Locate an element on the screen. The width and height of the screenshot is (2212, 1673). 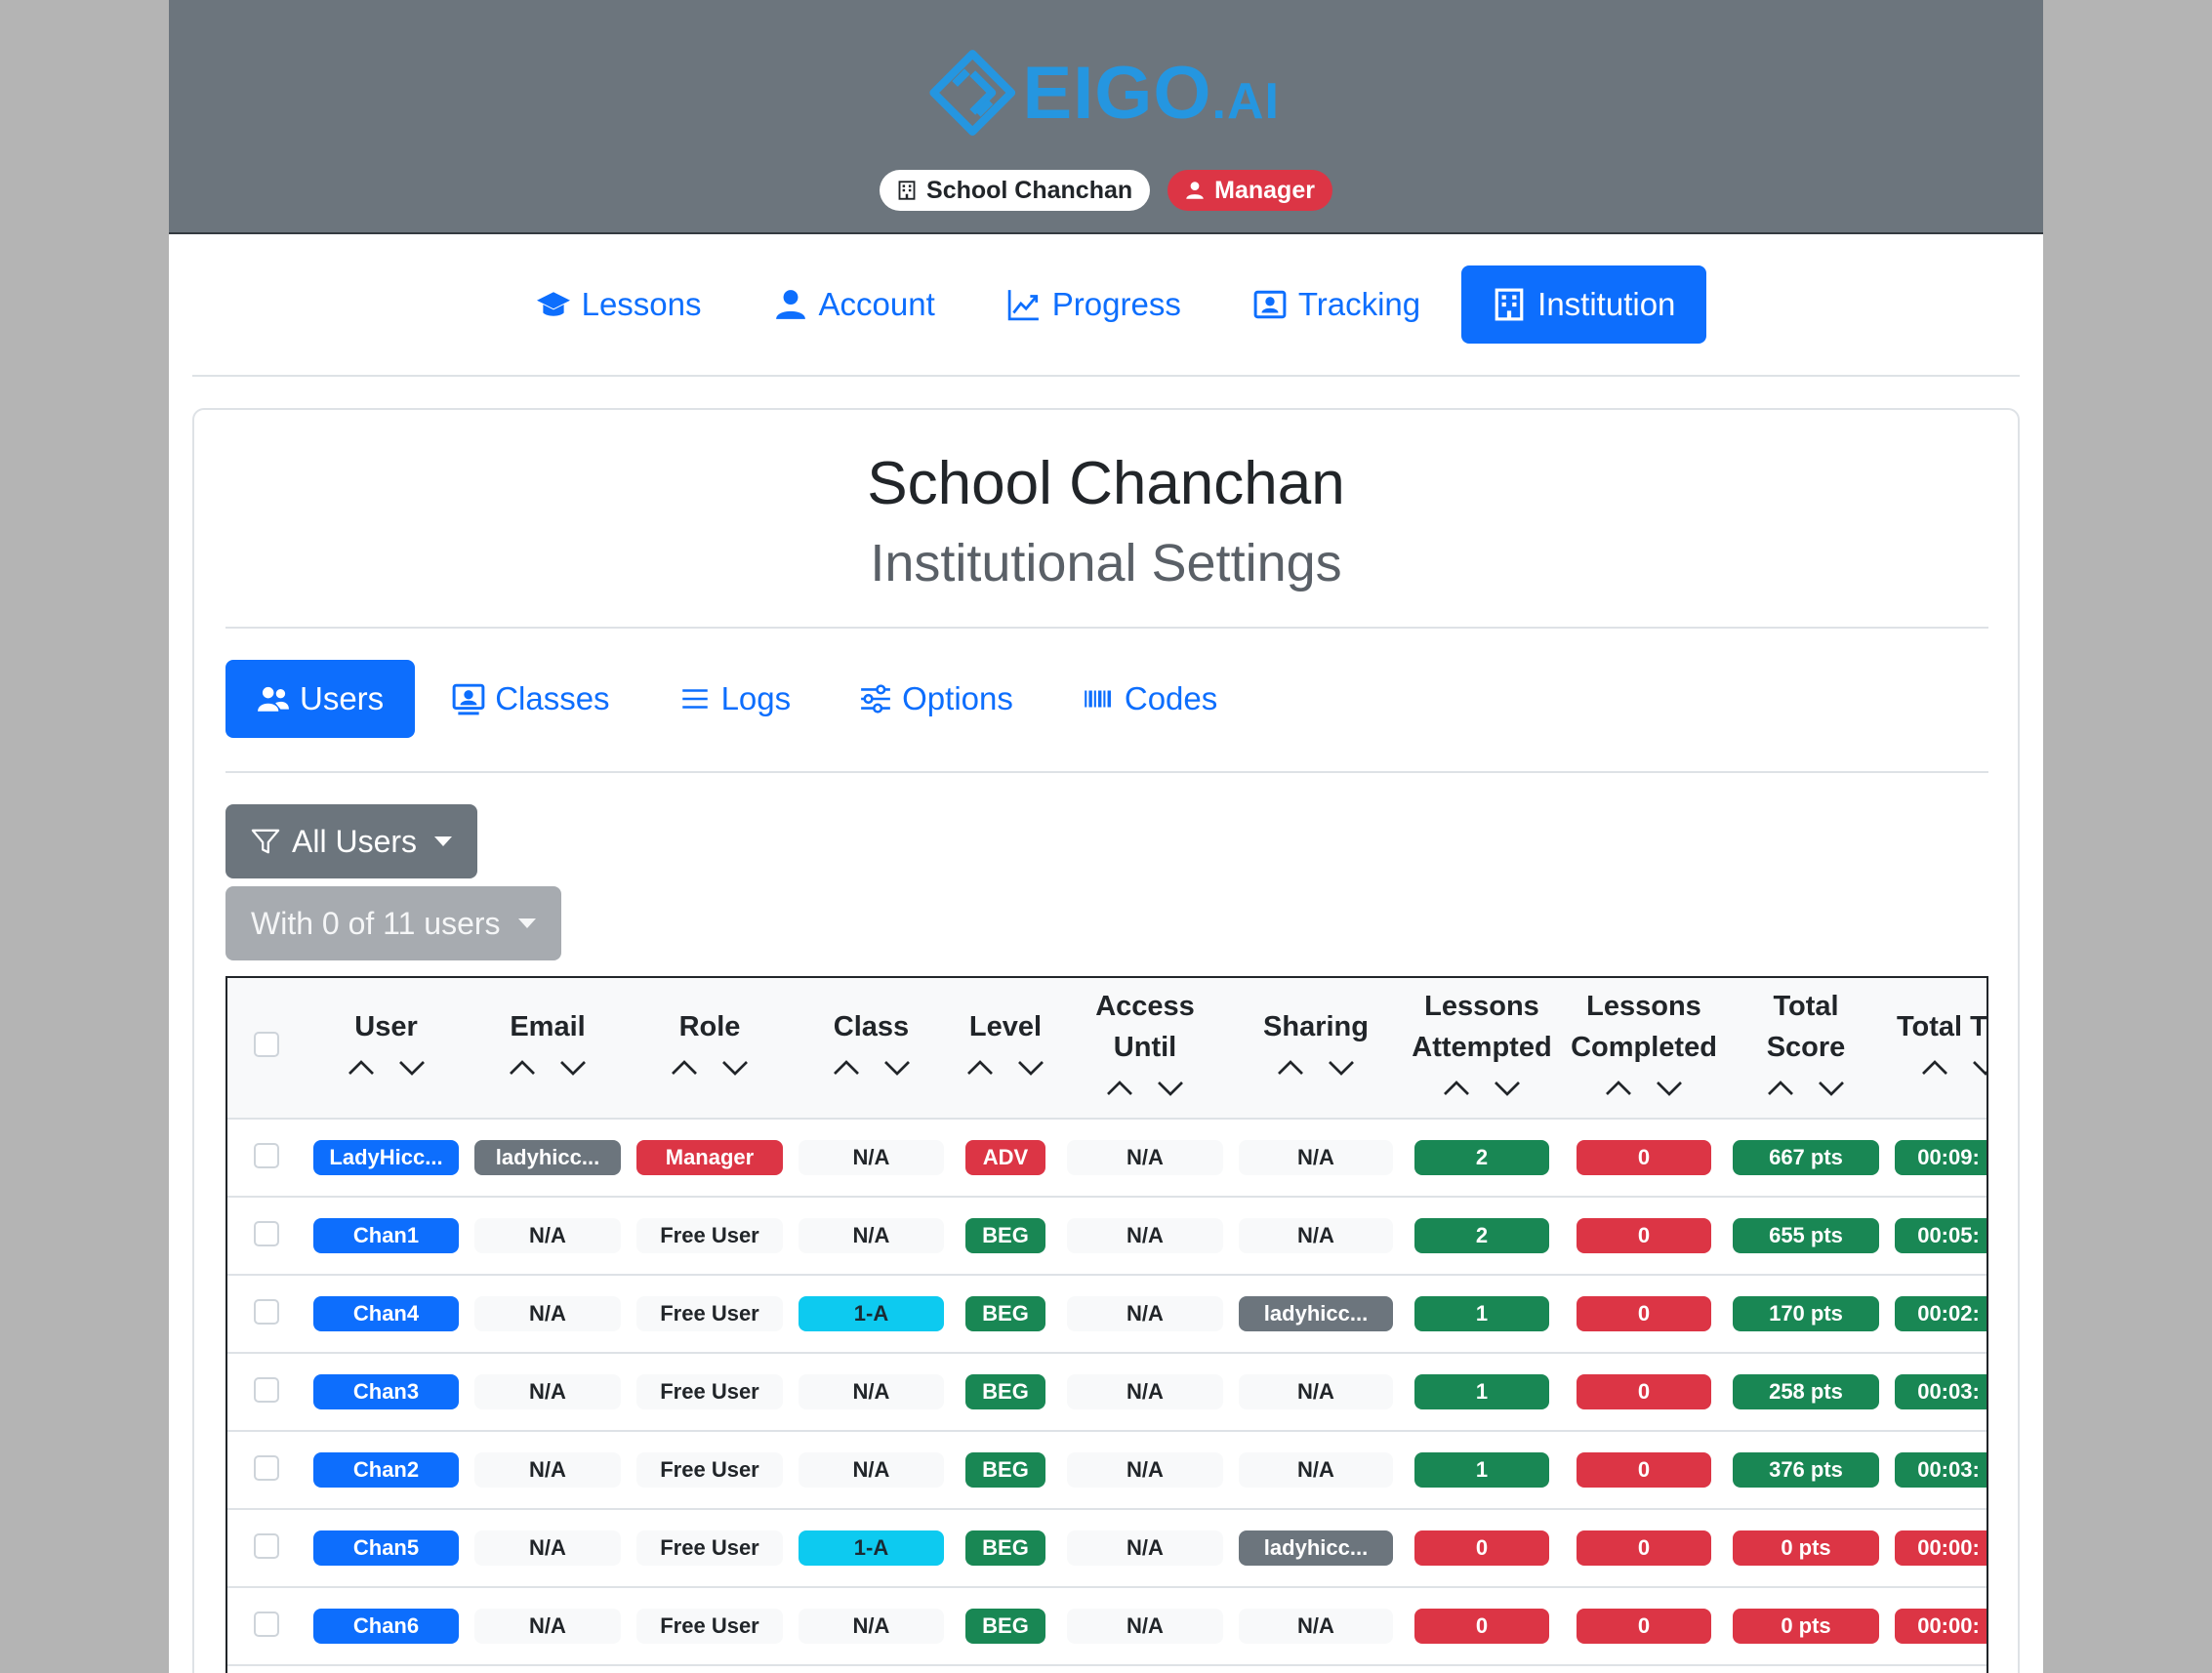
tab-codes: Codes is located at coordinates (1149, 699).